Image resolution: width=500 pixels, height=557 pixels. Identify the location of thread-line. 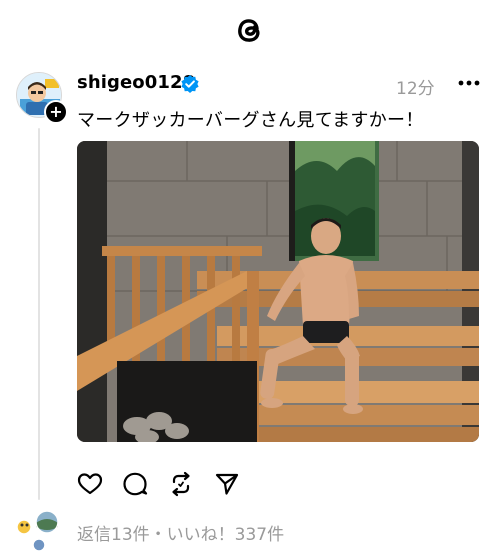
(39, 314).